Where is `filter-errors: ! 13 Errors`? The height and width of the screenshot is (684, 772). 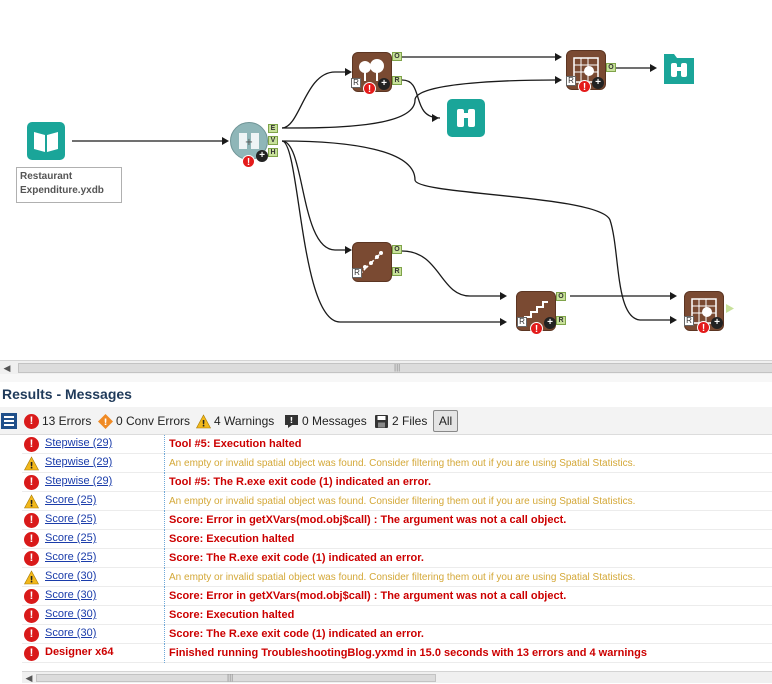
filter-errors: ! 13 Errors is located at coordinates (57, 421).